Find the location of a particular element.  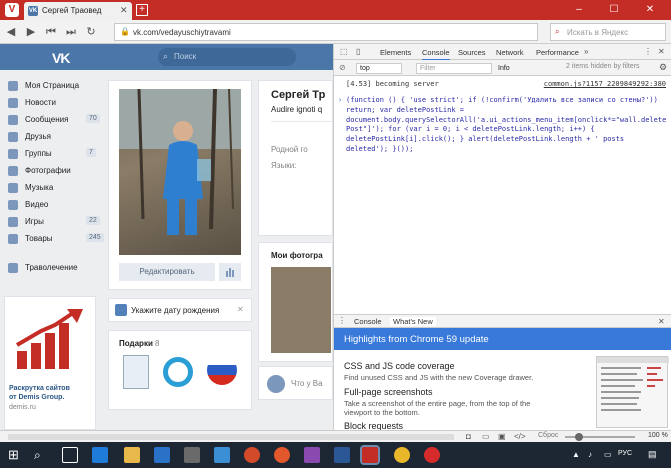

gifts-title: Подарки is located at coordinates (136, 343).